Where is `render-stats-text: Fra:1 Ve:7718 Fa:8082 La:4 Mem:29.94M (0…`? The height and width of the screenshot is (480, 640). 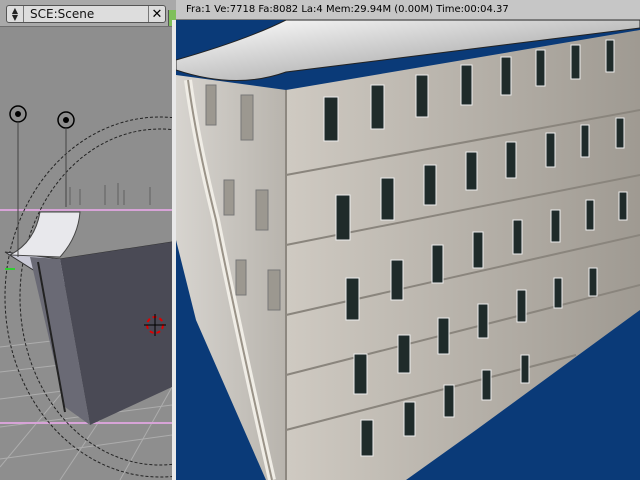
render-stats-text: Fra:1 Ve:7718 Fa:8082 La:4 Mem:29.94M (0… is located at coordinates (347, 9).